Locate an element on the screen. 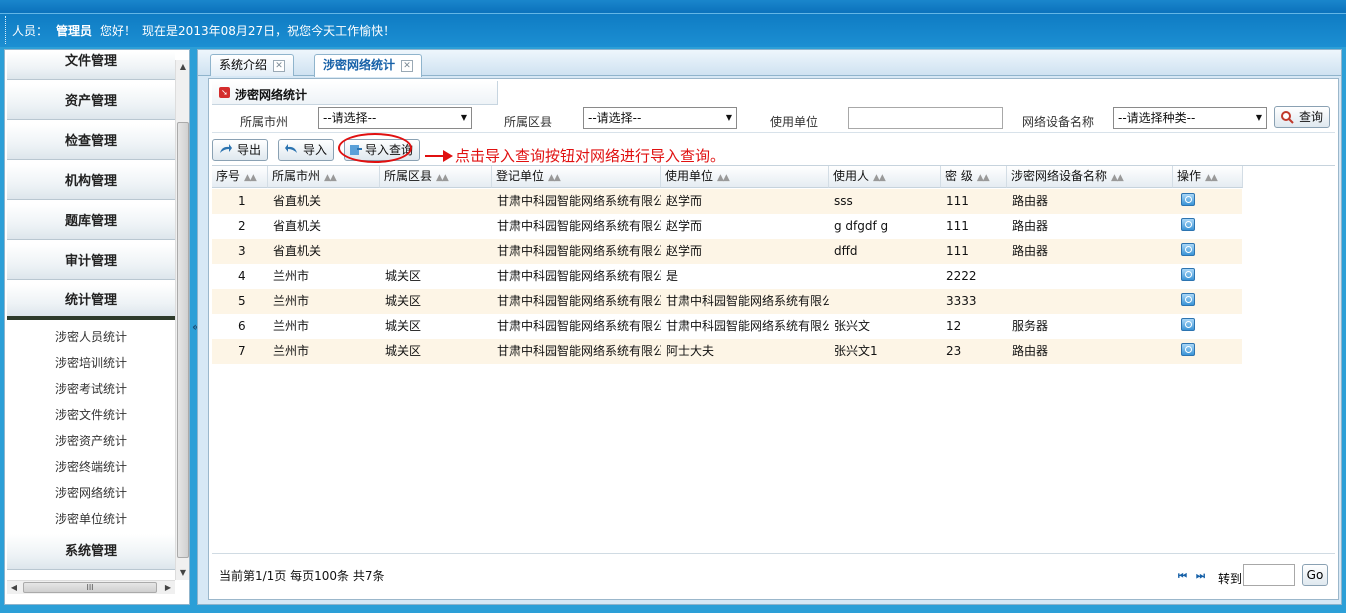 Image resolution: width=1346 pixels, height=613 pixels. sub-network-stats: 涉密网络统计 is located at coordinates (91, 493).